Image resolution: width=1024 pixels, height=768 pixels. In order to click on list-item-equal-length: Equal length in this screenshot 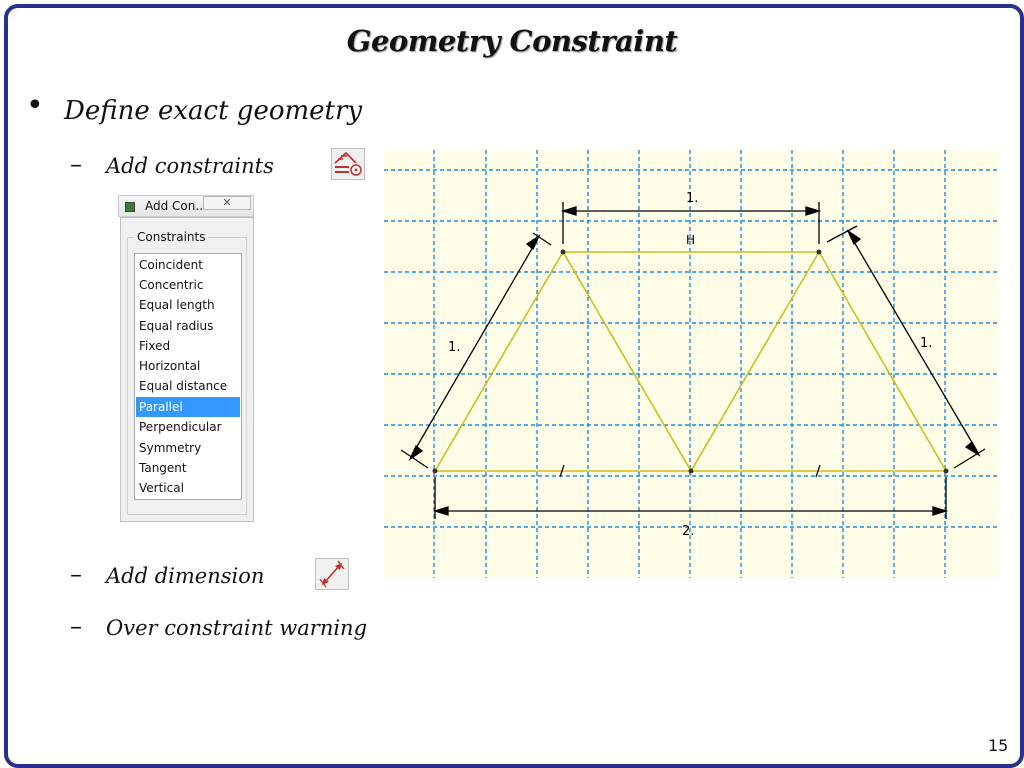, I will do `click(188, 305)`.